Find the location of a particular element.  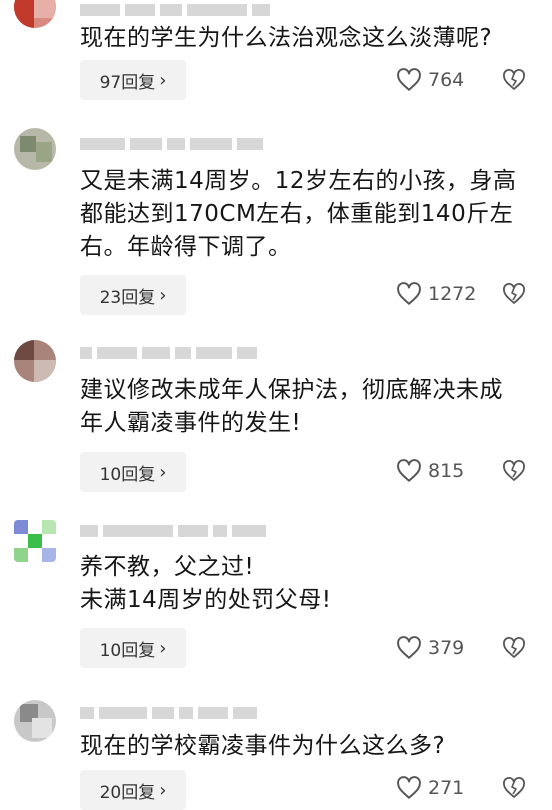

like-count: 815 is located at coordinates (446, 471).